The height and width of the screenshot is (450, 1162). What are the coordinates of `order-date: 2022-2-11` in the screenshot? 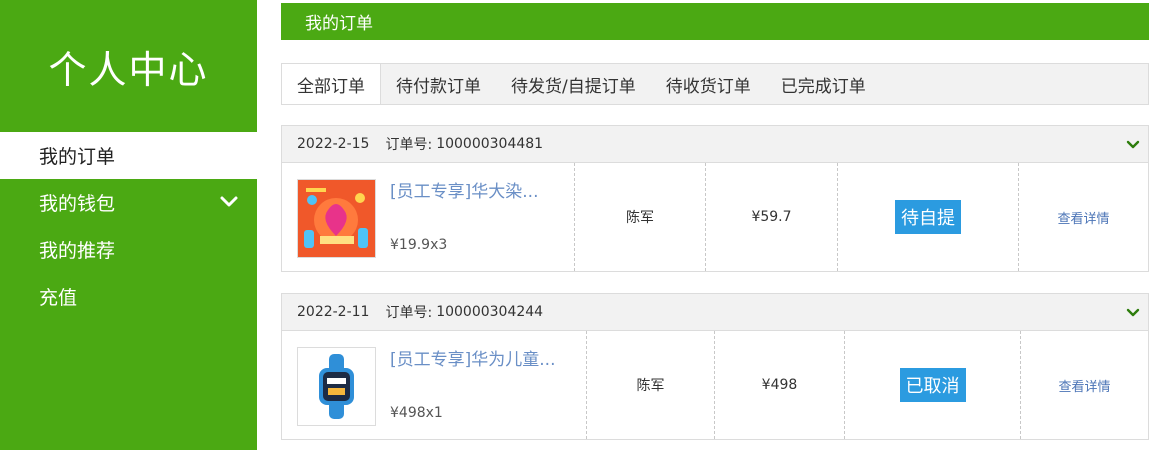 It's located at (333, 312).